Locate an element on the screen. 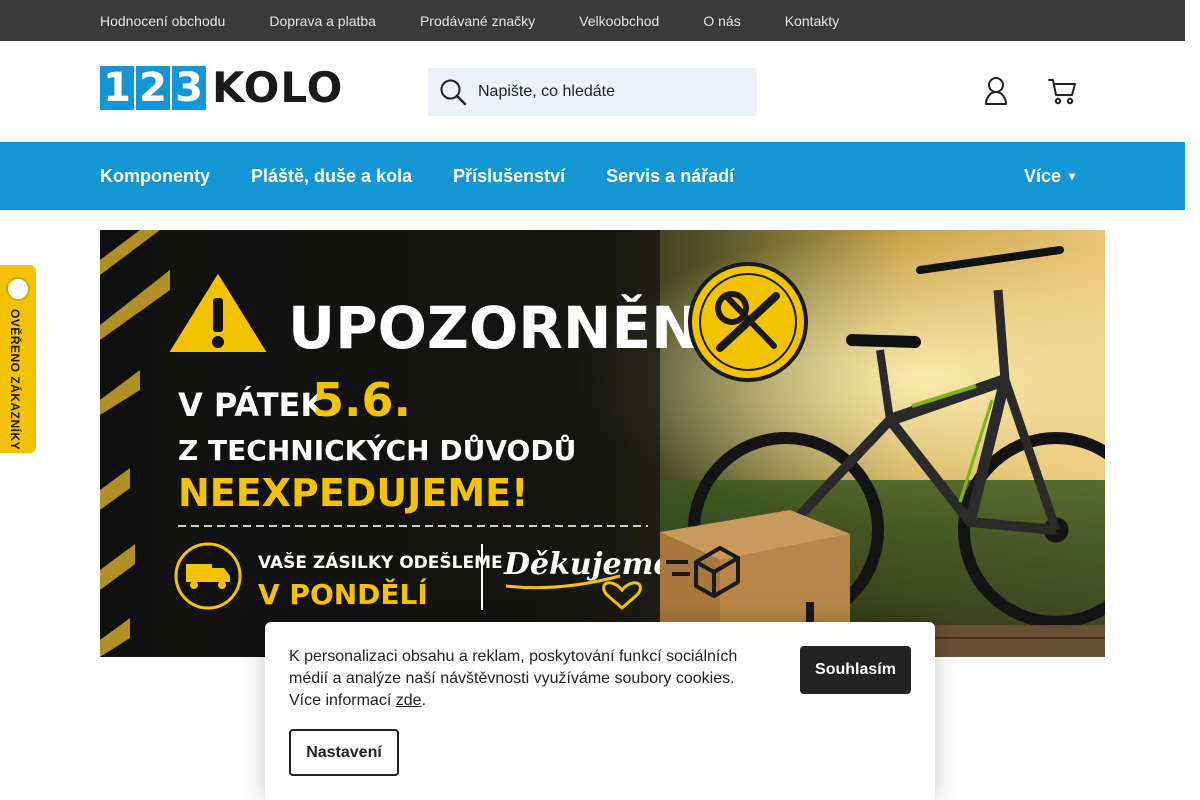 Image resolution: width=1200 pixels, height=800 pixels. banner-ship-line2: V PONDĚLÍ is located at coordinates (343, 594).